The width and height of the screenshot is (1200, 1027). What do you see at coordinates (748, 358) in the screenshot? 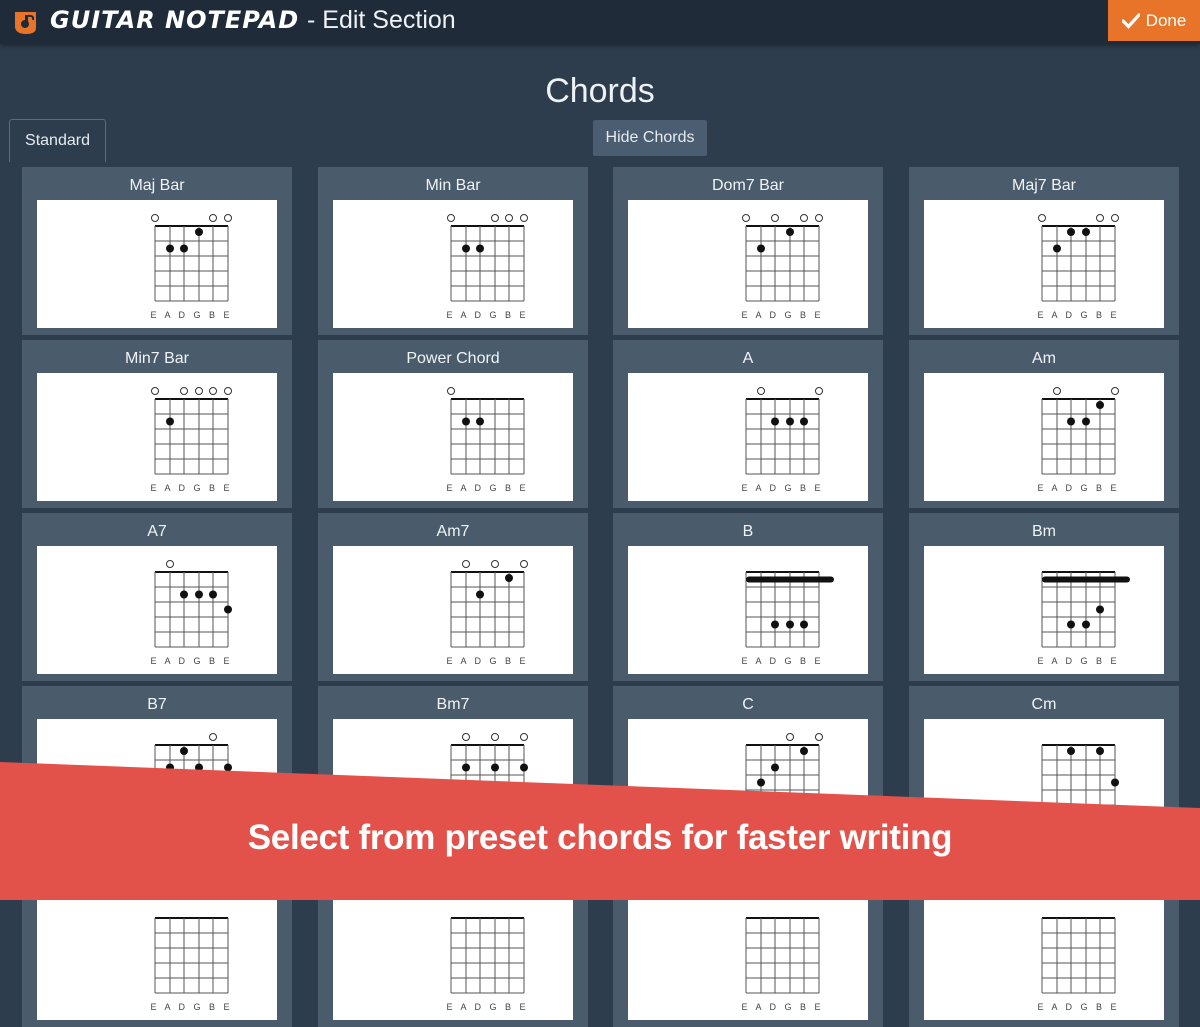
I see `chord-name: A` at bounding box center [748, 358].